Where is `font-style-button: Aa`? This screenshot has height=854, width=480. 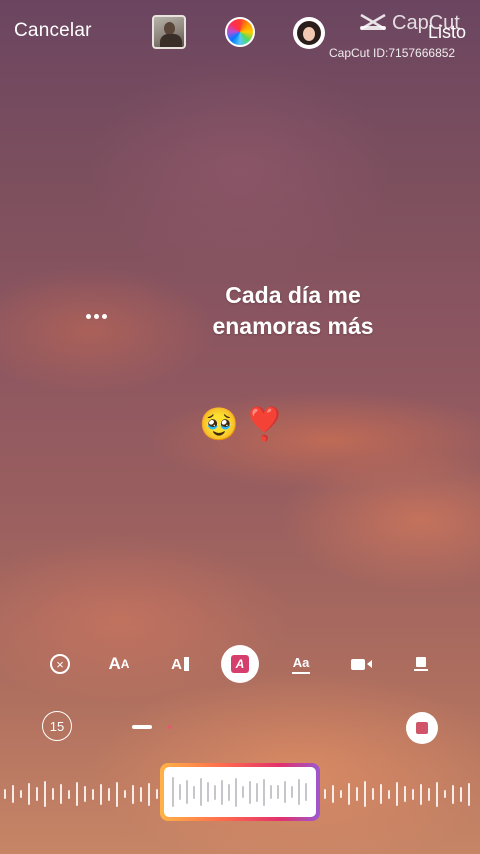
font-style-button: Aa is located at coordinates (301, 664).